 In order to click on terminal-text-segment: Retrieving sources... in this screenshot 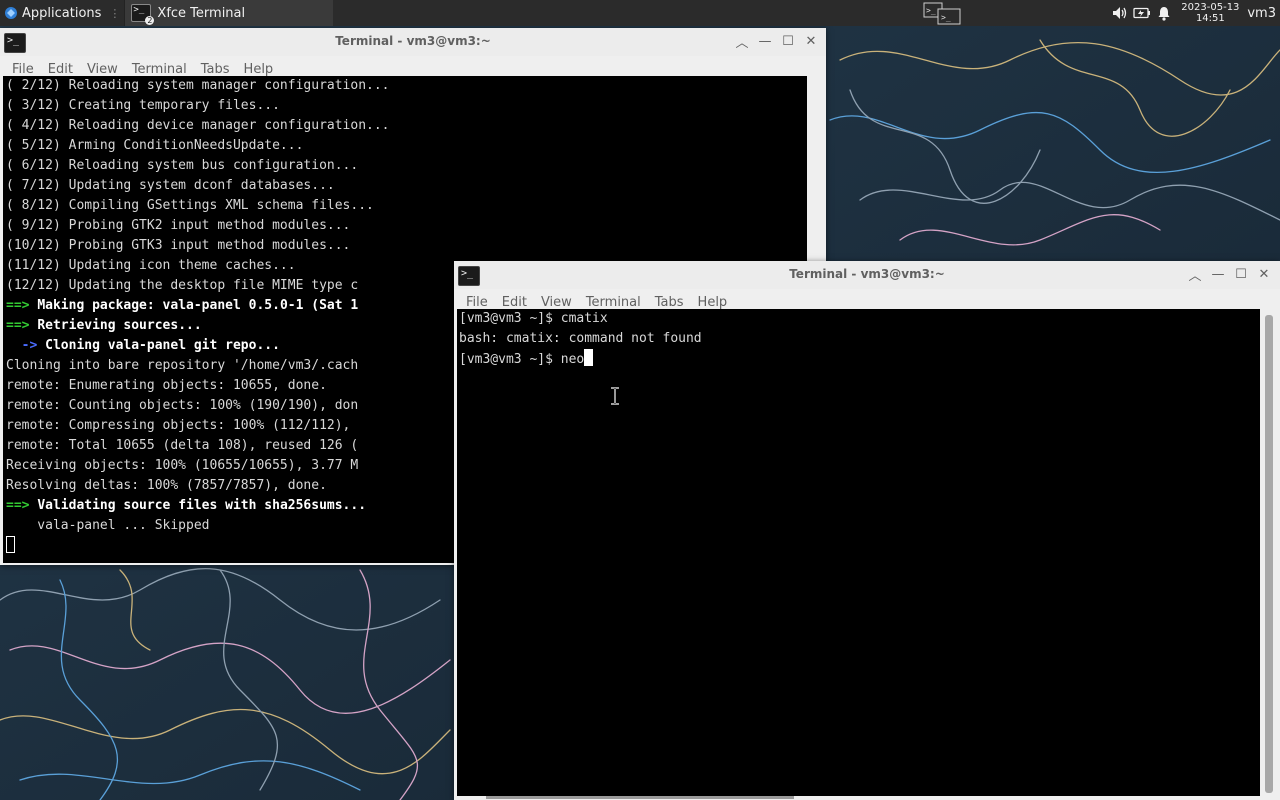, I will do `click(119, 325)`.